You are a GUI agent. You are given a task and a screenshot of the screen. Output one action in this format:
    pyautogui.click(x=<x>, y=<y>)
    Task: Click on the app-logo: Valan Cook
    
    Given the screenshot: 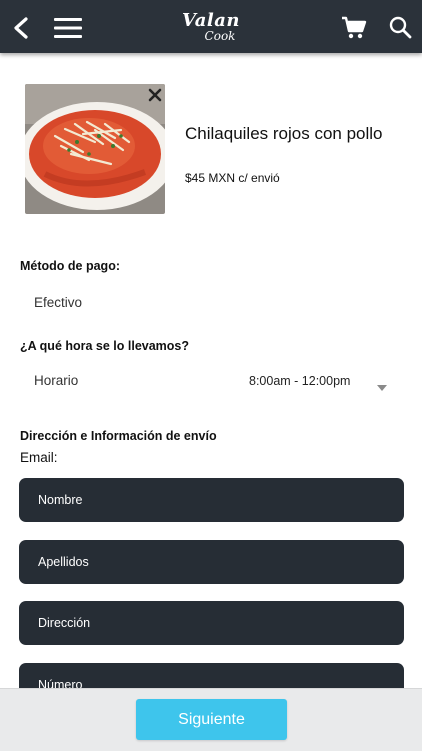 What is the action you would take?
    pyautogui.click(x=211, y=27)
    